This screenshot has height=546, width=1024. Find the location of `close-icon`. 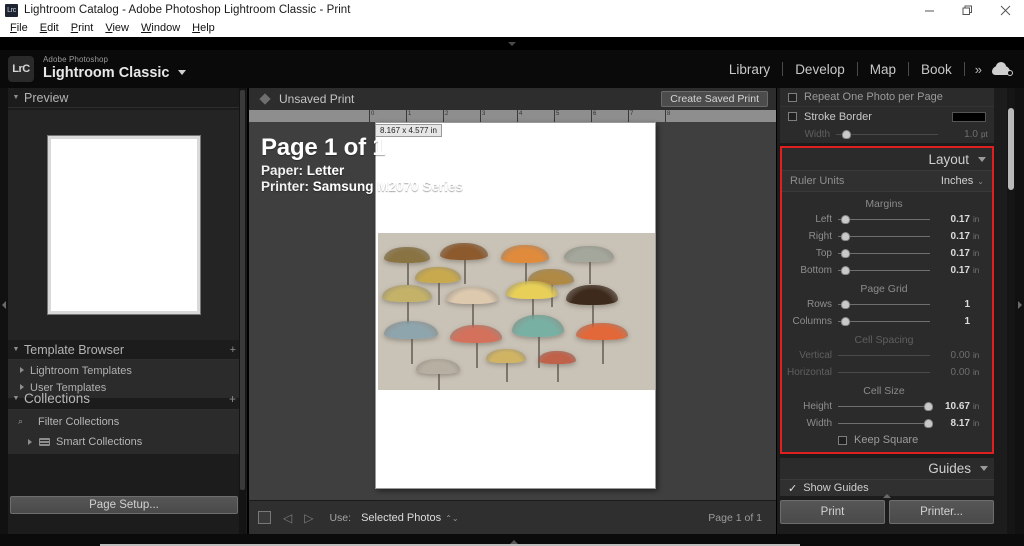

close-icon is located at coordinates (1005, 10).